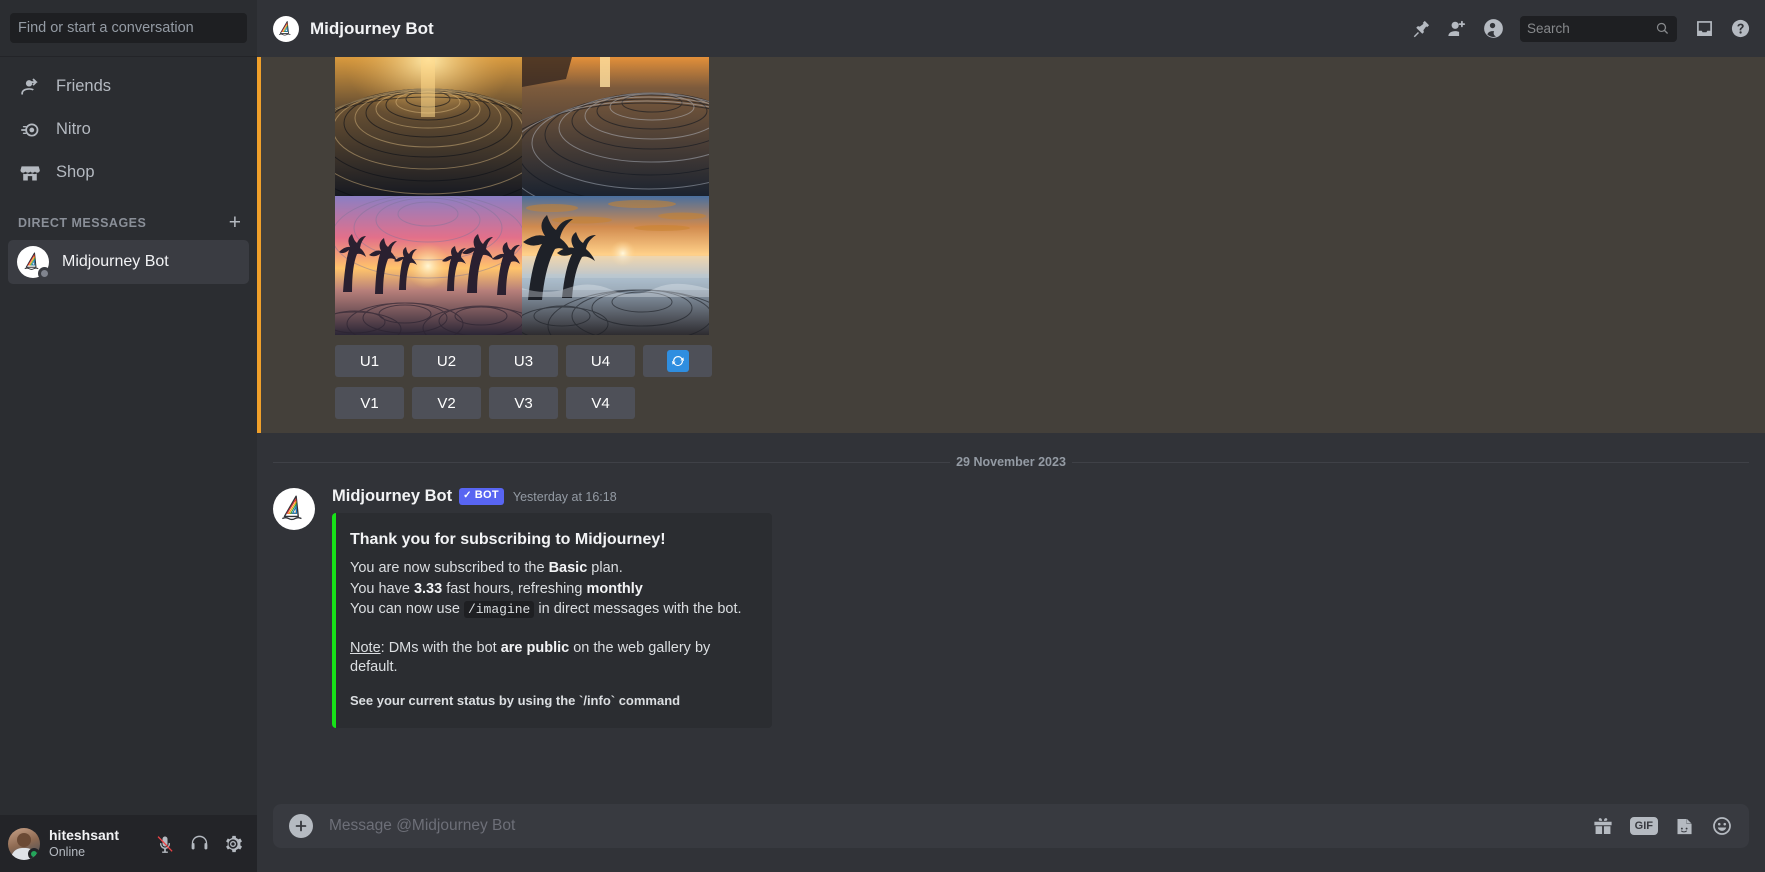  Describe the element at coordinates (1050, 361) in the screenshot. I see `upscale-button-row: U1 U2 U3 U4` at that location.